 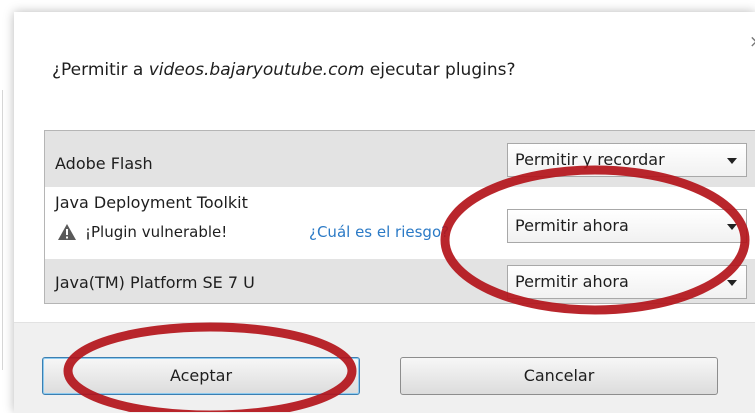 What do you see at coordinates (201, 376) in the screenshot?
I see `accept-button: Aceptar` at bounding box center [201, 376].